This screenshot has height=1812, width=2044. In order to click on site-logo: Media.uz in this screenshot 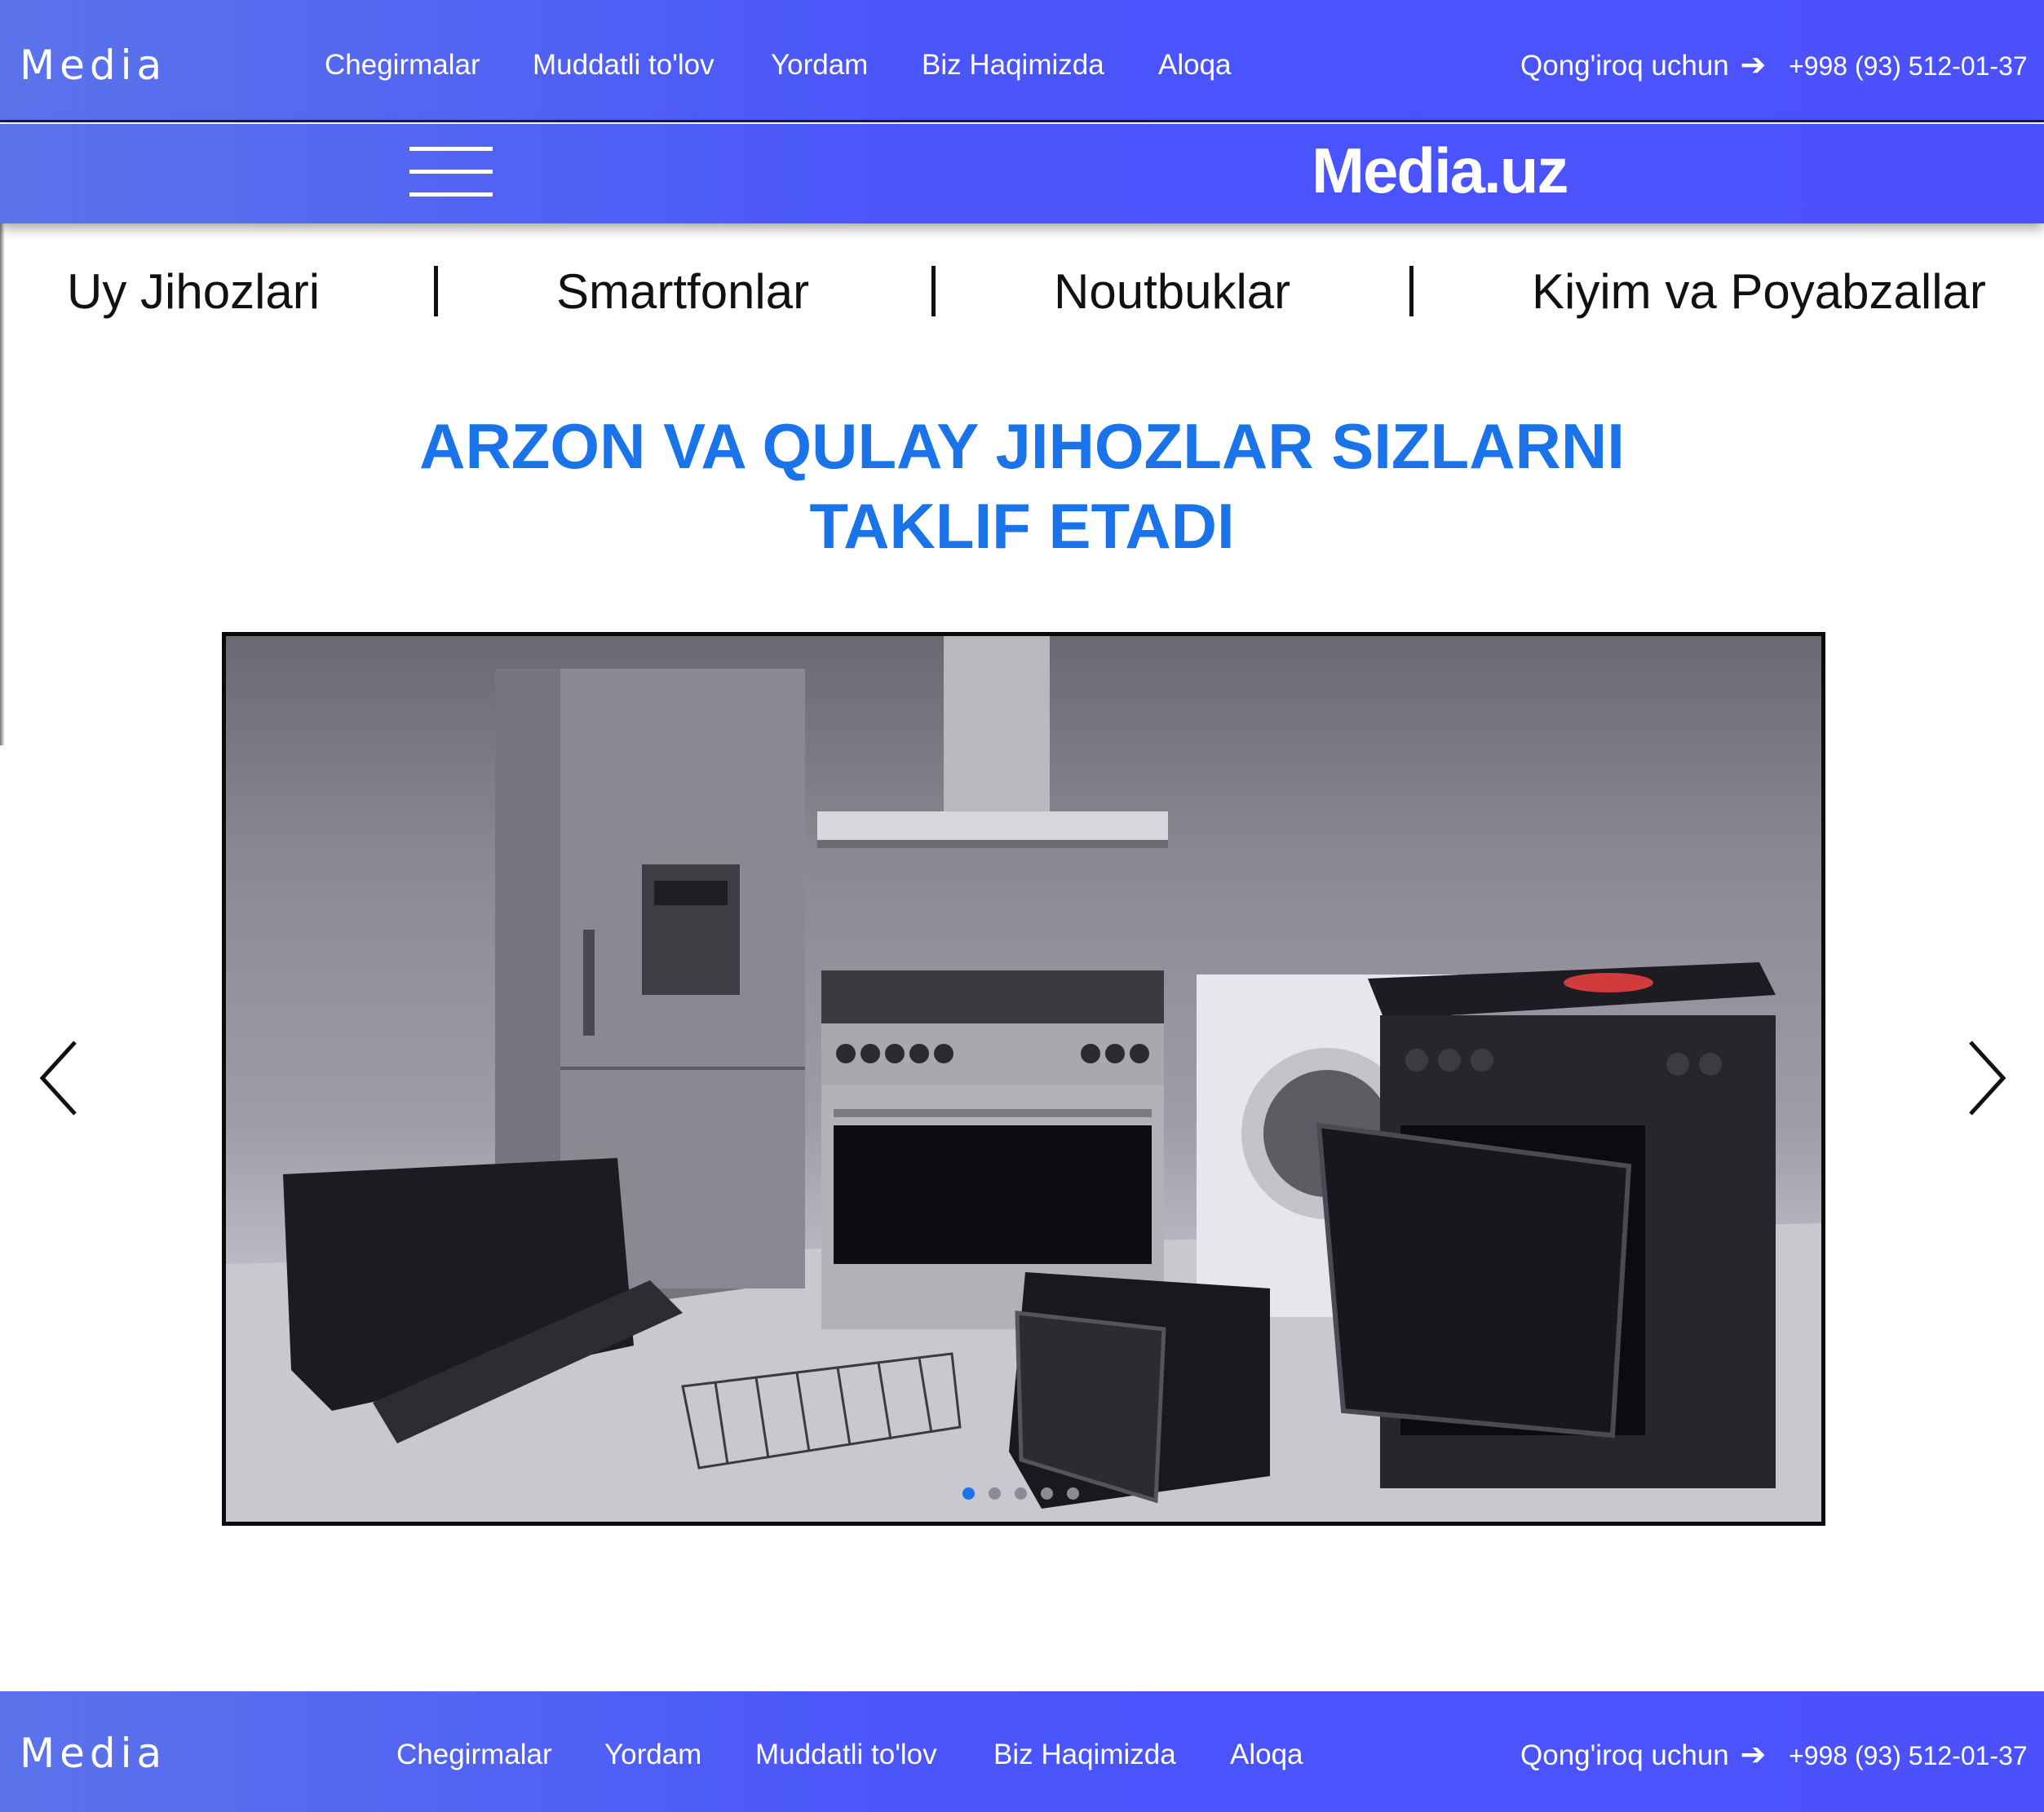, I will do `click(1440, 170)`.